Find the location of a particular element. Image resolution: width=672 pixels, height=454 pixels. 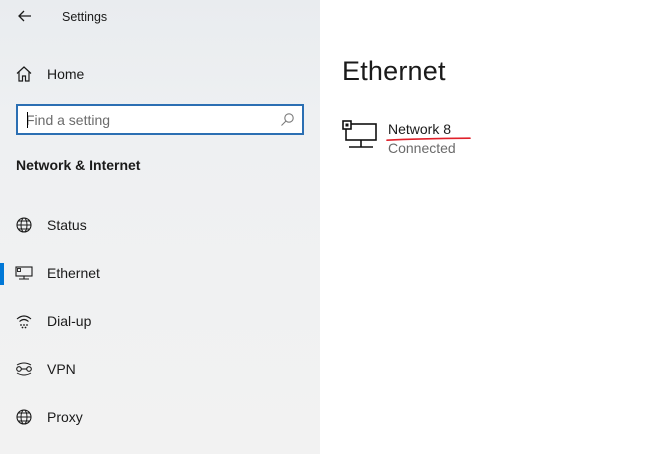

globe-status-icon is located at coordinates (24, 225).